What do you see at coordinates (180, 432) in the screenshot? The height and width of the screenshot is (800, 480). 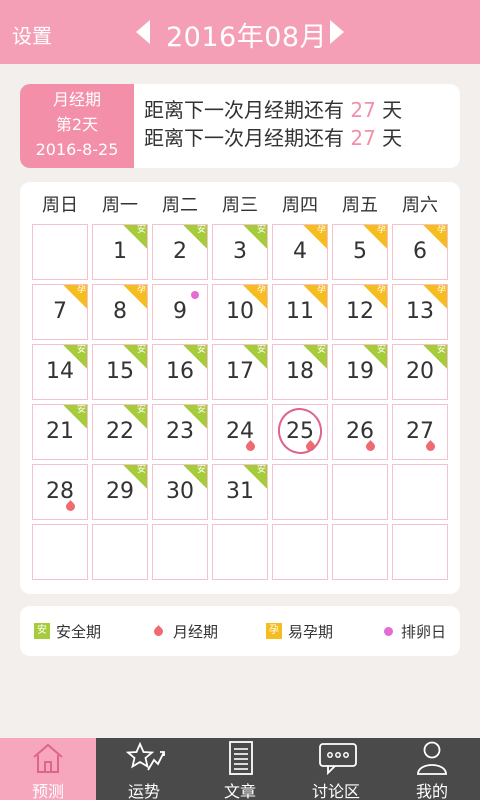 I see `calendar-day-cell: 23 安` at bounding box center [180, 432].